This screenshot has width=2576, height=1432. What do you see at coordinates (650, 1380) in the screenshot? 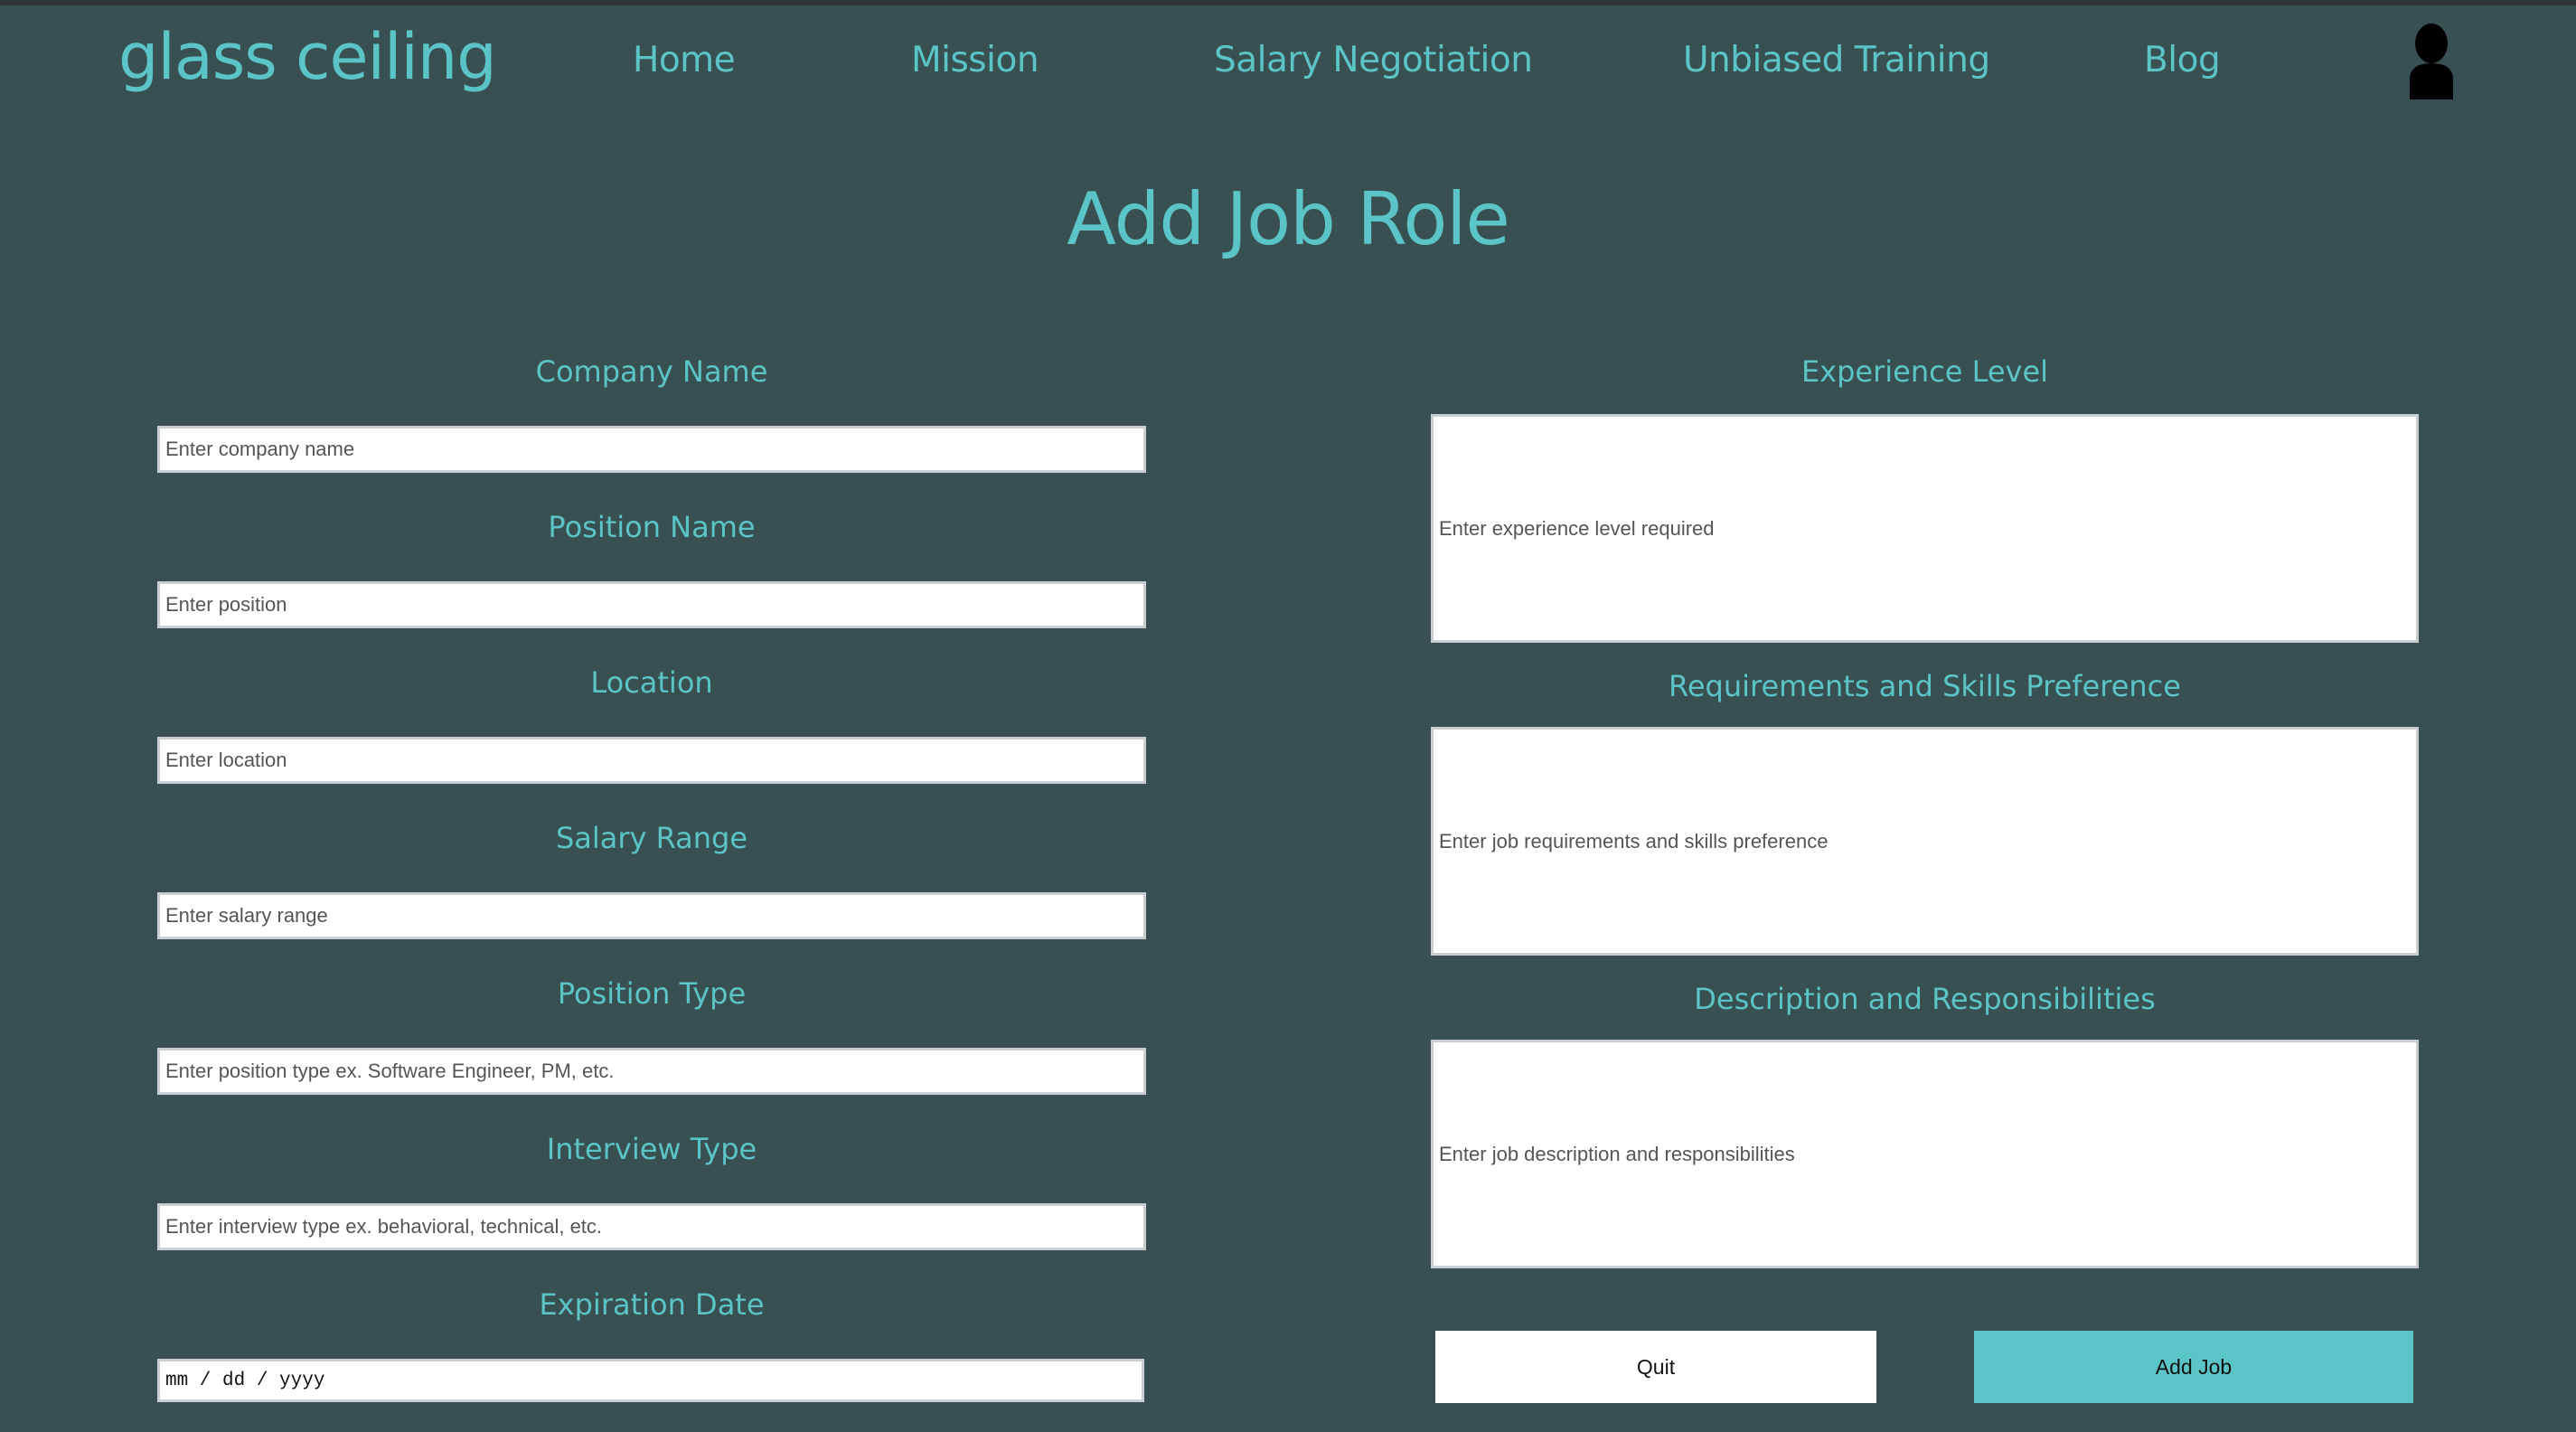
I see `expiration-date-input: mm / dd / yyyy` at bounding box center [650, 1380].